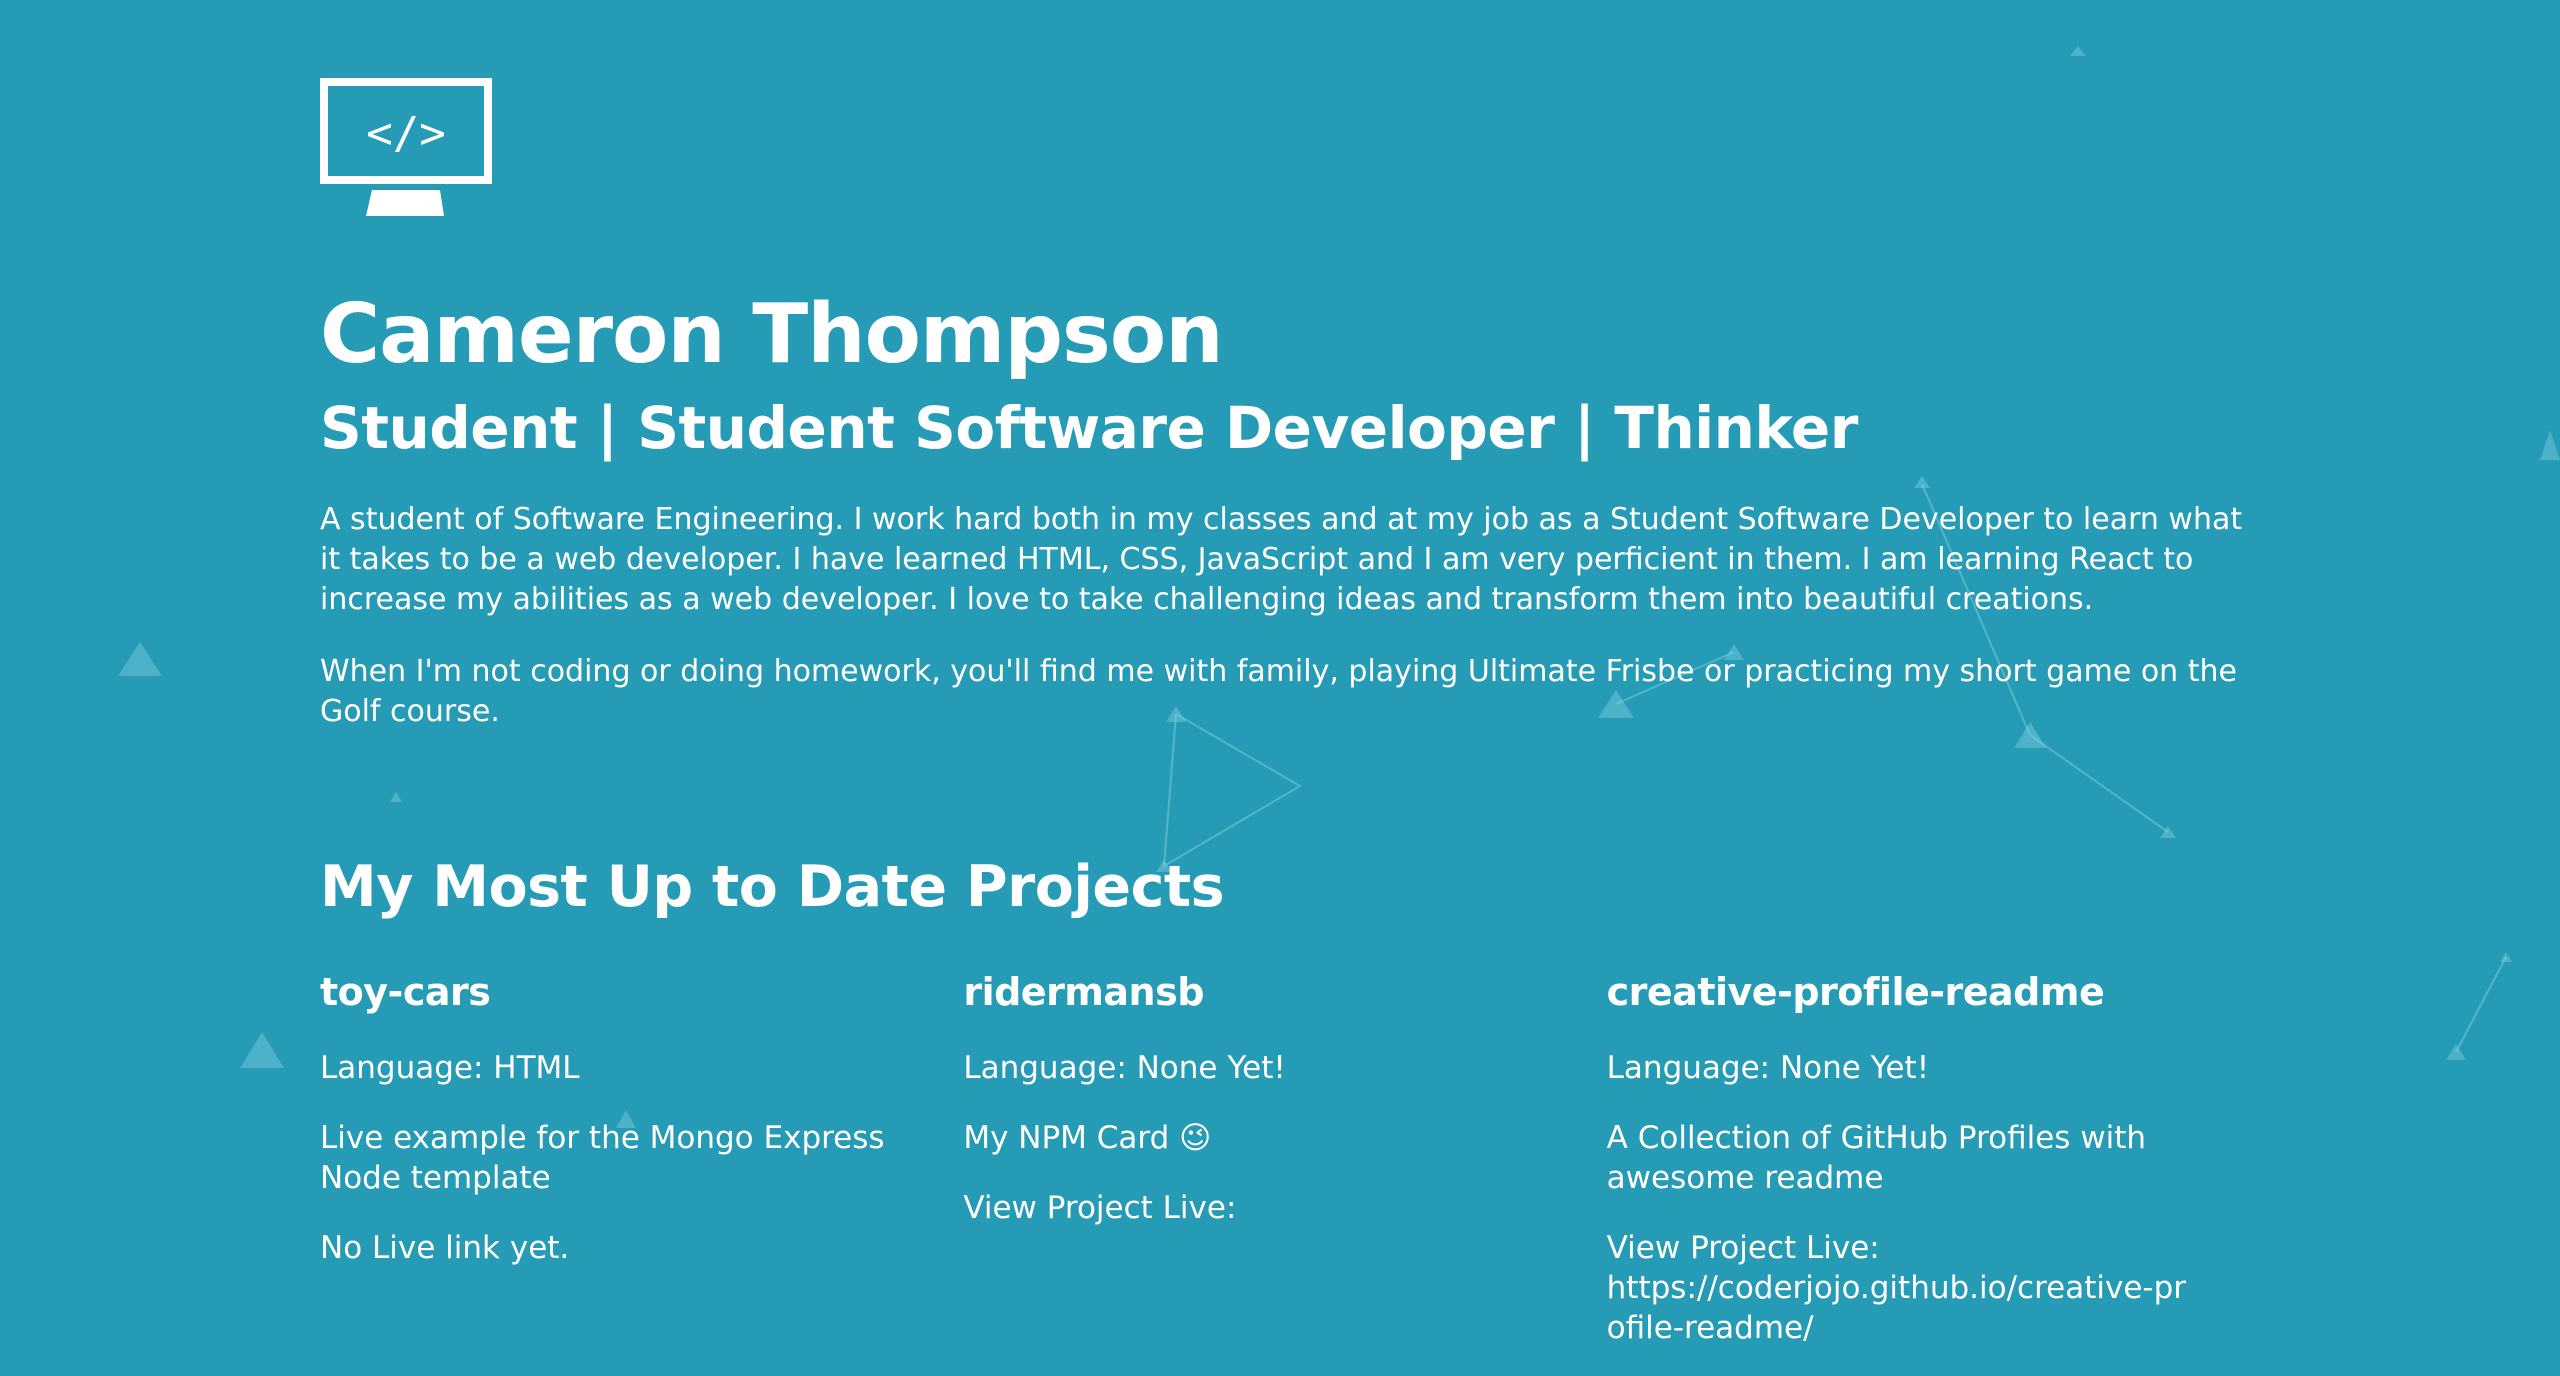  I want to click on code-monitor-icon: </>, so click(406, 147).